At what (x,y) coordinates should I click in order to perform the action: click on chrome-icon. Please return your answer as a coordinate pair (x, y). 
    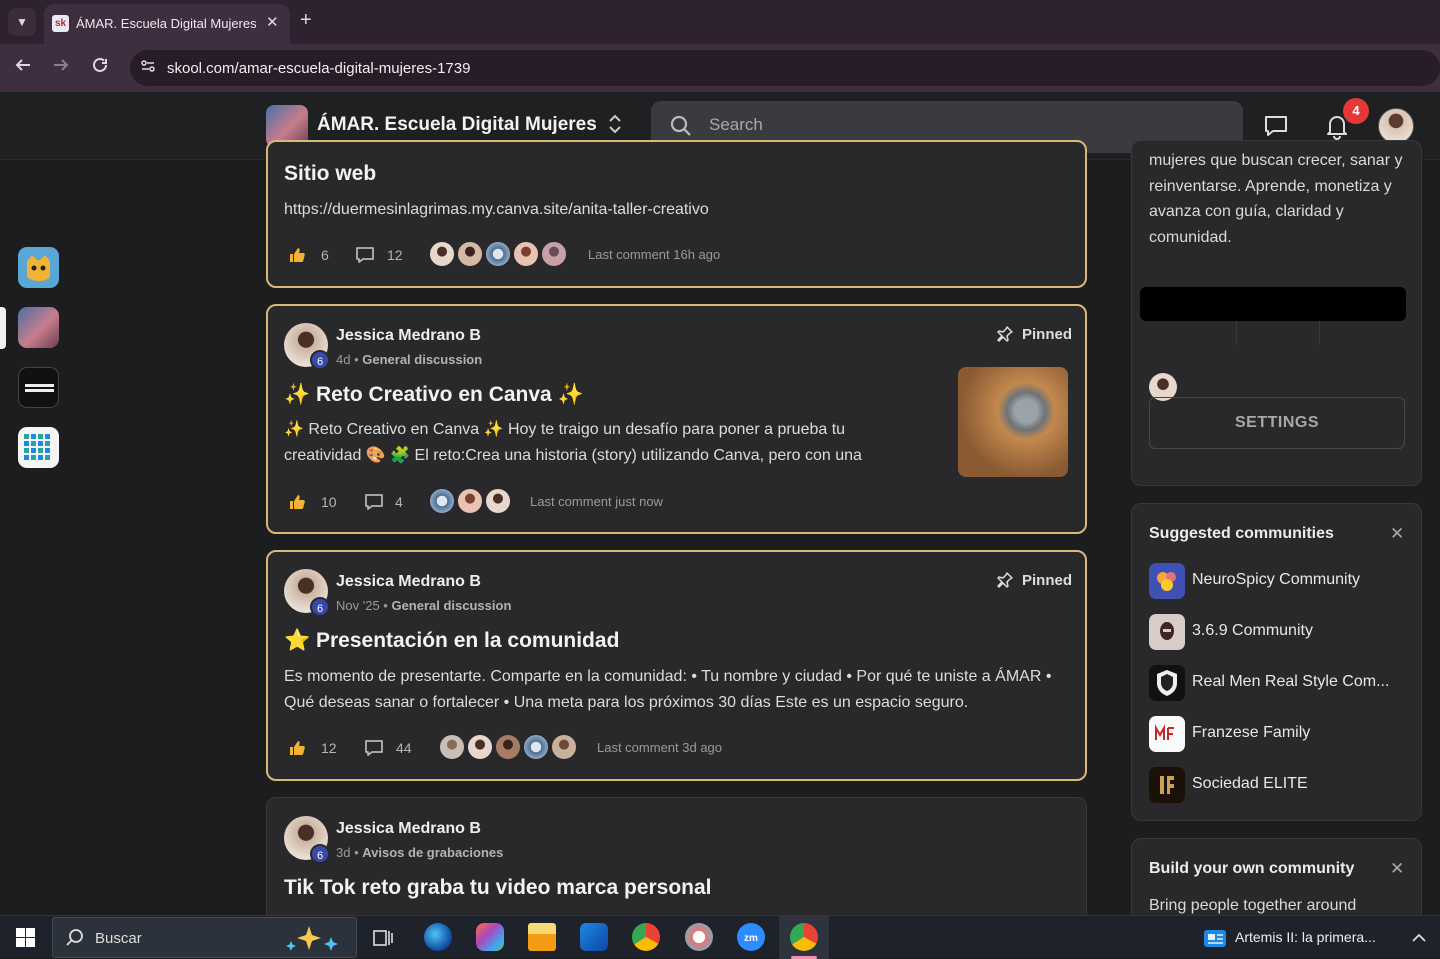
    Looking at the image, I should click on (646, 937).